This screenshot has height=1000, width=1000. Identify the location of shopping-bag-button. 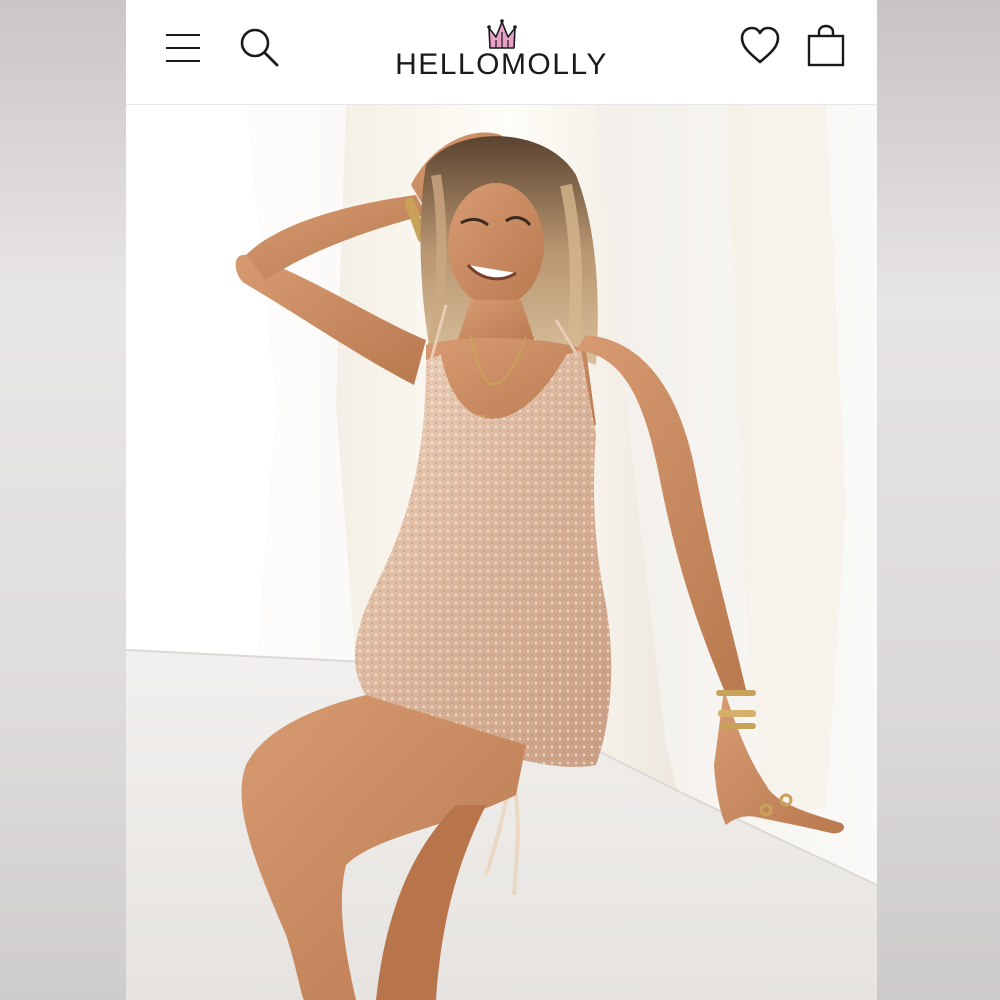
(826, 46).